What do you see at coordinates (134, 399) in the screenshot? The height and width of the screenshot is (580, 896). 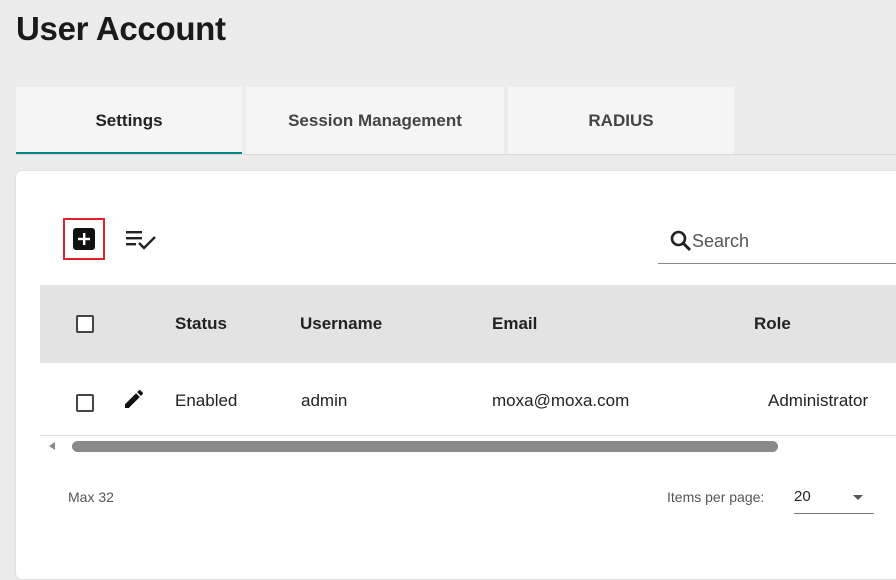 I see `edit-icon` at bounding box center [134, 399].